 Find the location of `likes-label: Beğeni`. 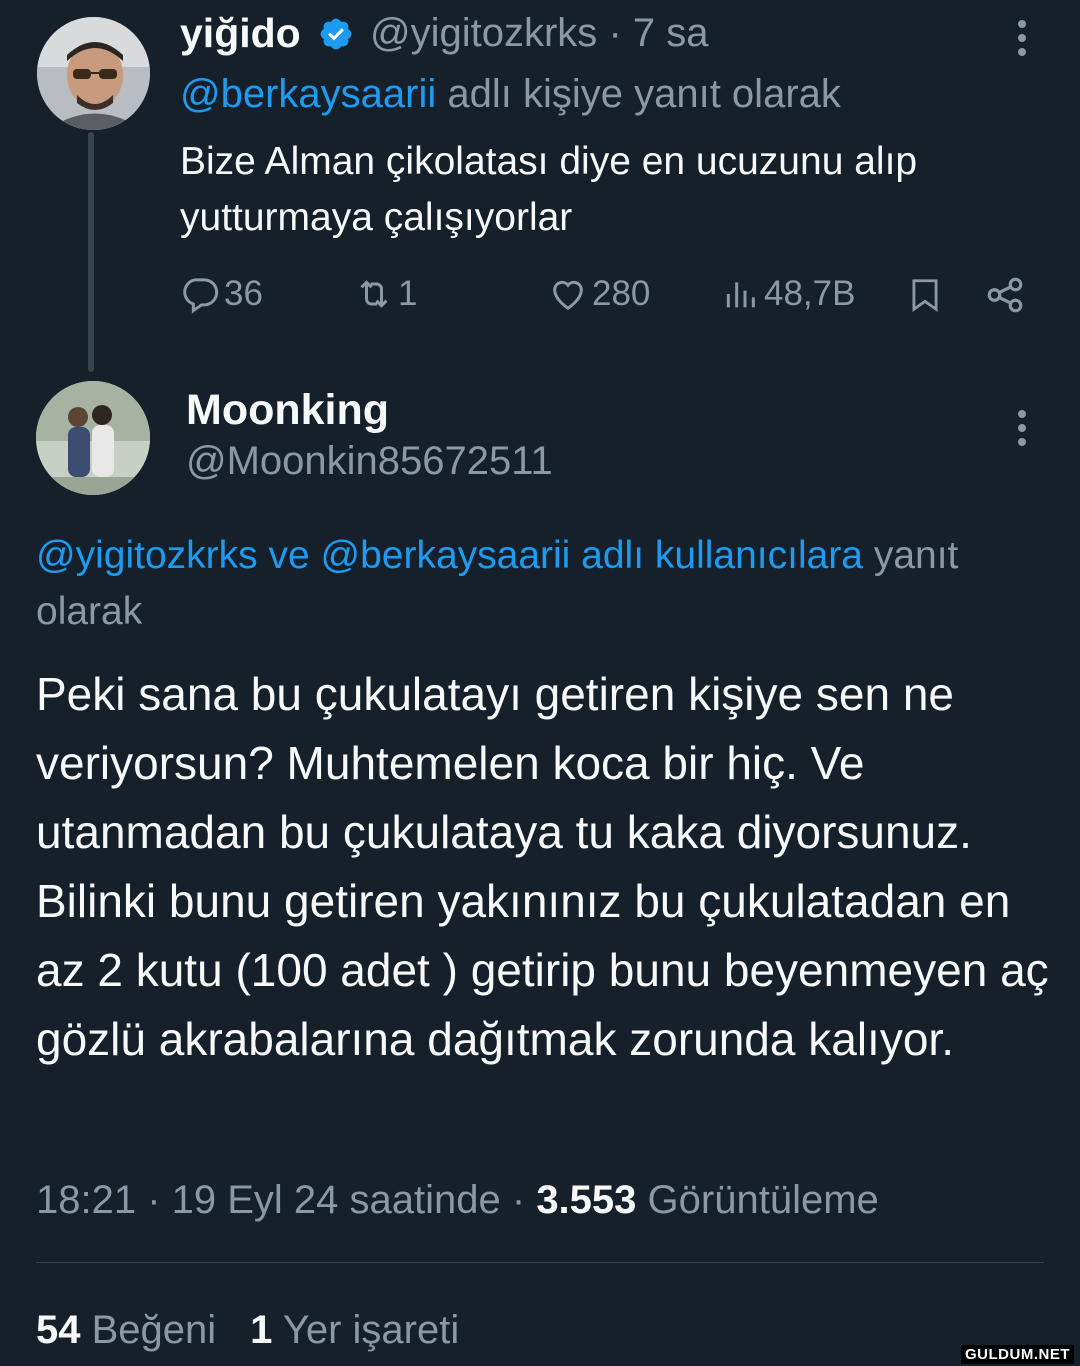

likes-label: Beğeni is located at coordinates (148, 1330).